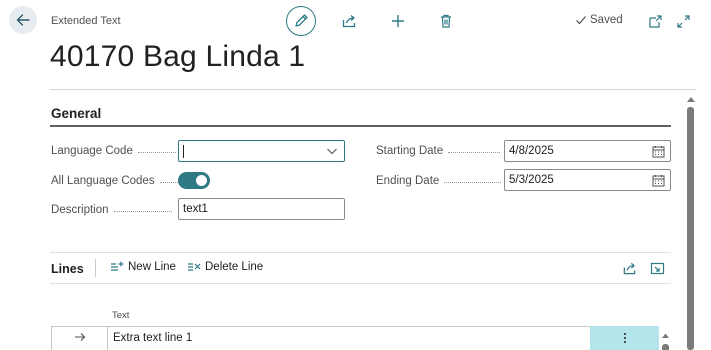 The image size is (711, 350). What do you see at coordinates (178, 56) in the screenshot?
I see `page-title: 40170 Bag Linda 1` at bounding box center [178, 56].